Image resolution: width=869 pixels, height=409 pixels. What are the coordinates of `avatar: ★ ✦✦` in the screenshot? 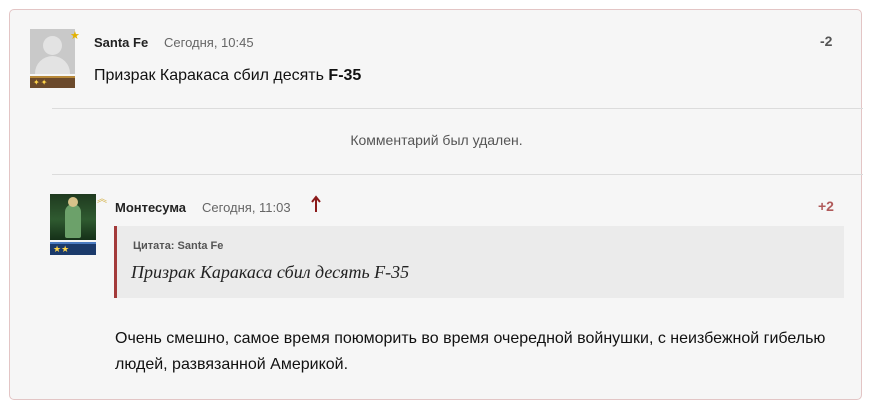 It's located at (55, 59).